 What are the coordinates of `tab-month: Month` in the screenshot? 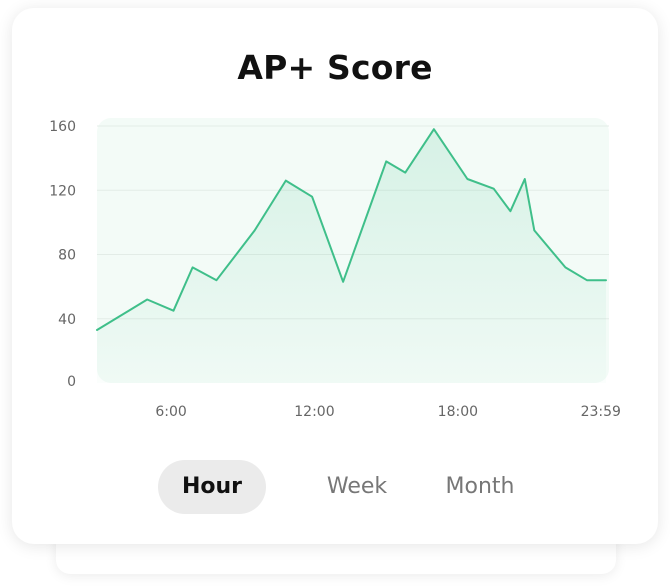 It's located at (480, 487).